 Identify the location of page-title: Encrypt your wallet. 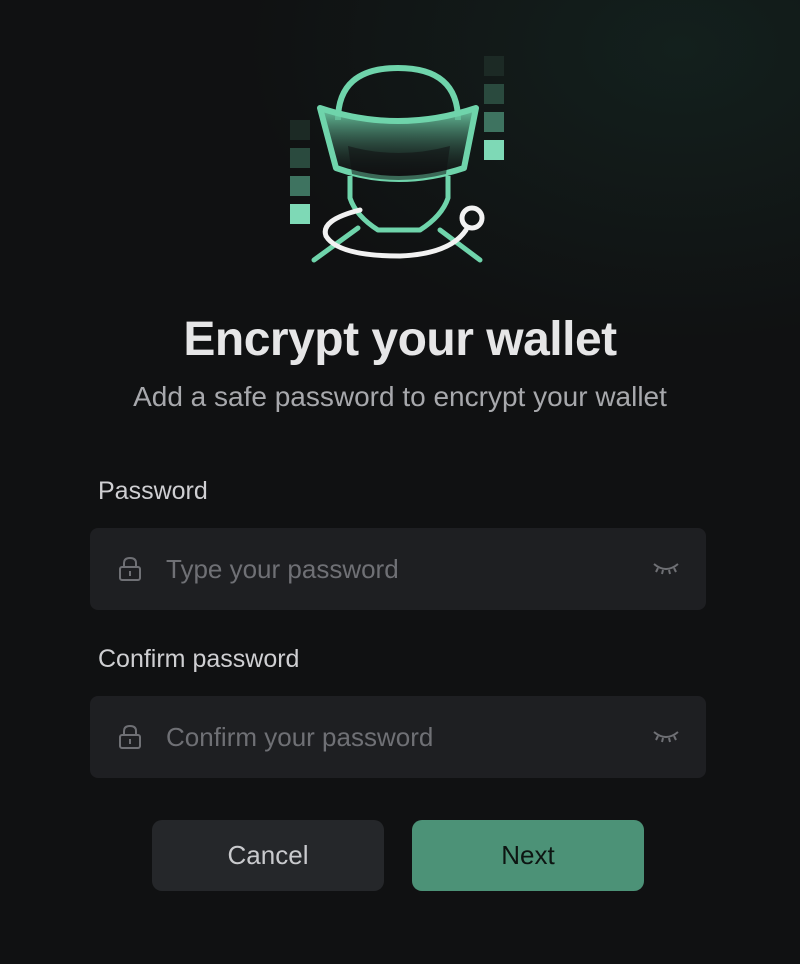
(400, 339).